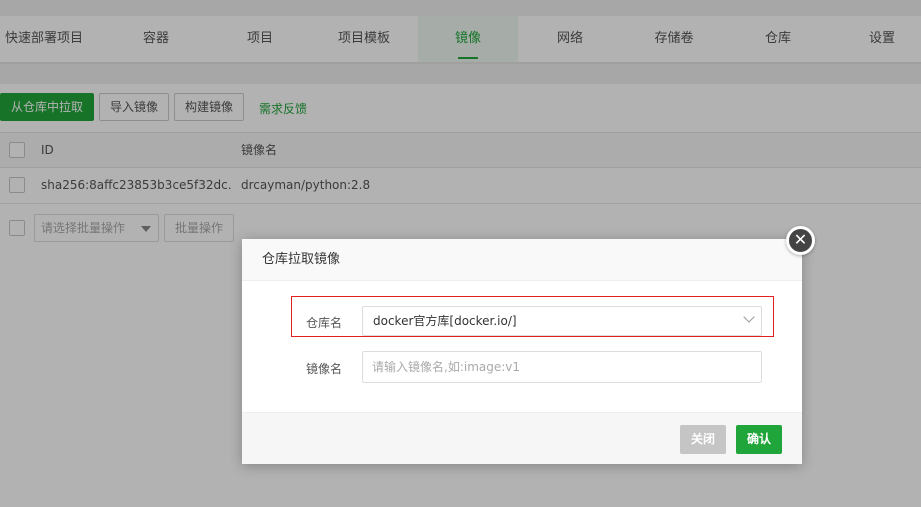 The image size is (921, 507). What do you see at coordinates (703, 439) in the screenshot?
I see `close-button: 关闭` at bounding box center [703, 439].